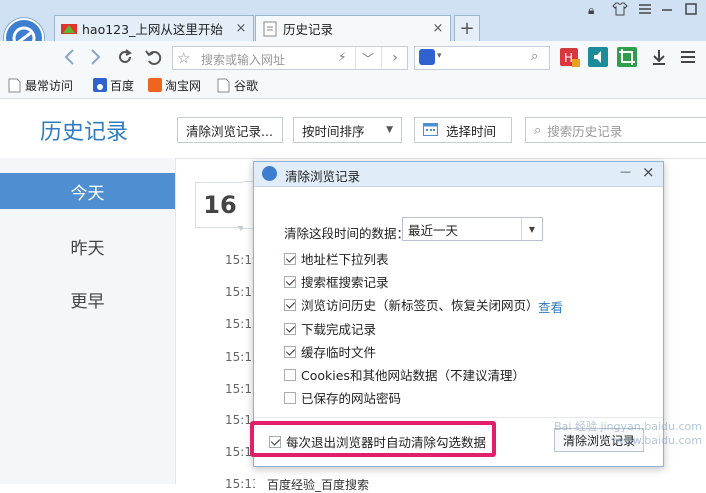 Image resolution: width=706 pixels, height=493 pixels. I want to click on option-downloads: 下载完成记录, so click(330, 328).